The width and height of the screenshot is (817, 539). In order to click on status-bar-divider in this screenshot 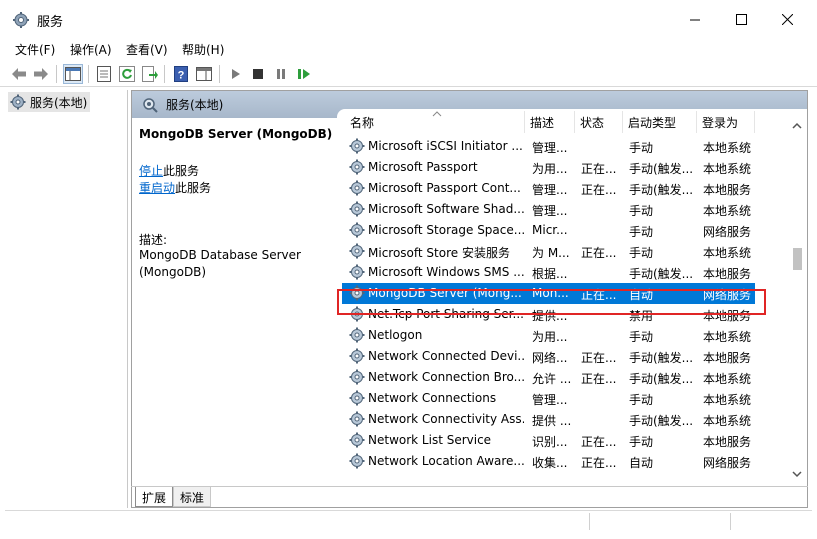, I will do `click(730, 521)`.